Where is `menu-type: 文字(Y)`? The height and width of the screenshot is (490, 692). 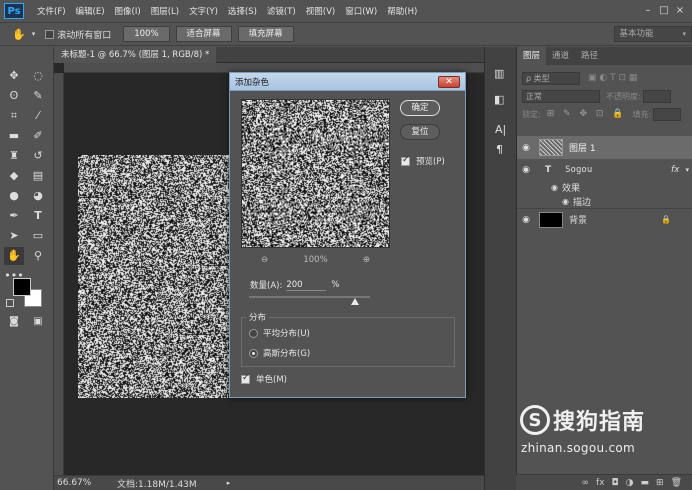 menu-type: 文字(Y) is located at coordinates (203, 11).